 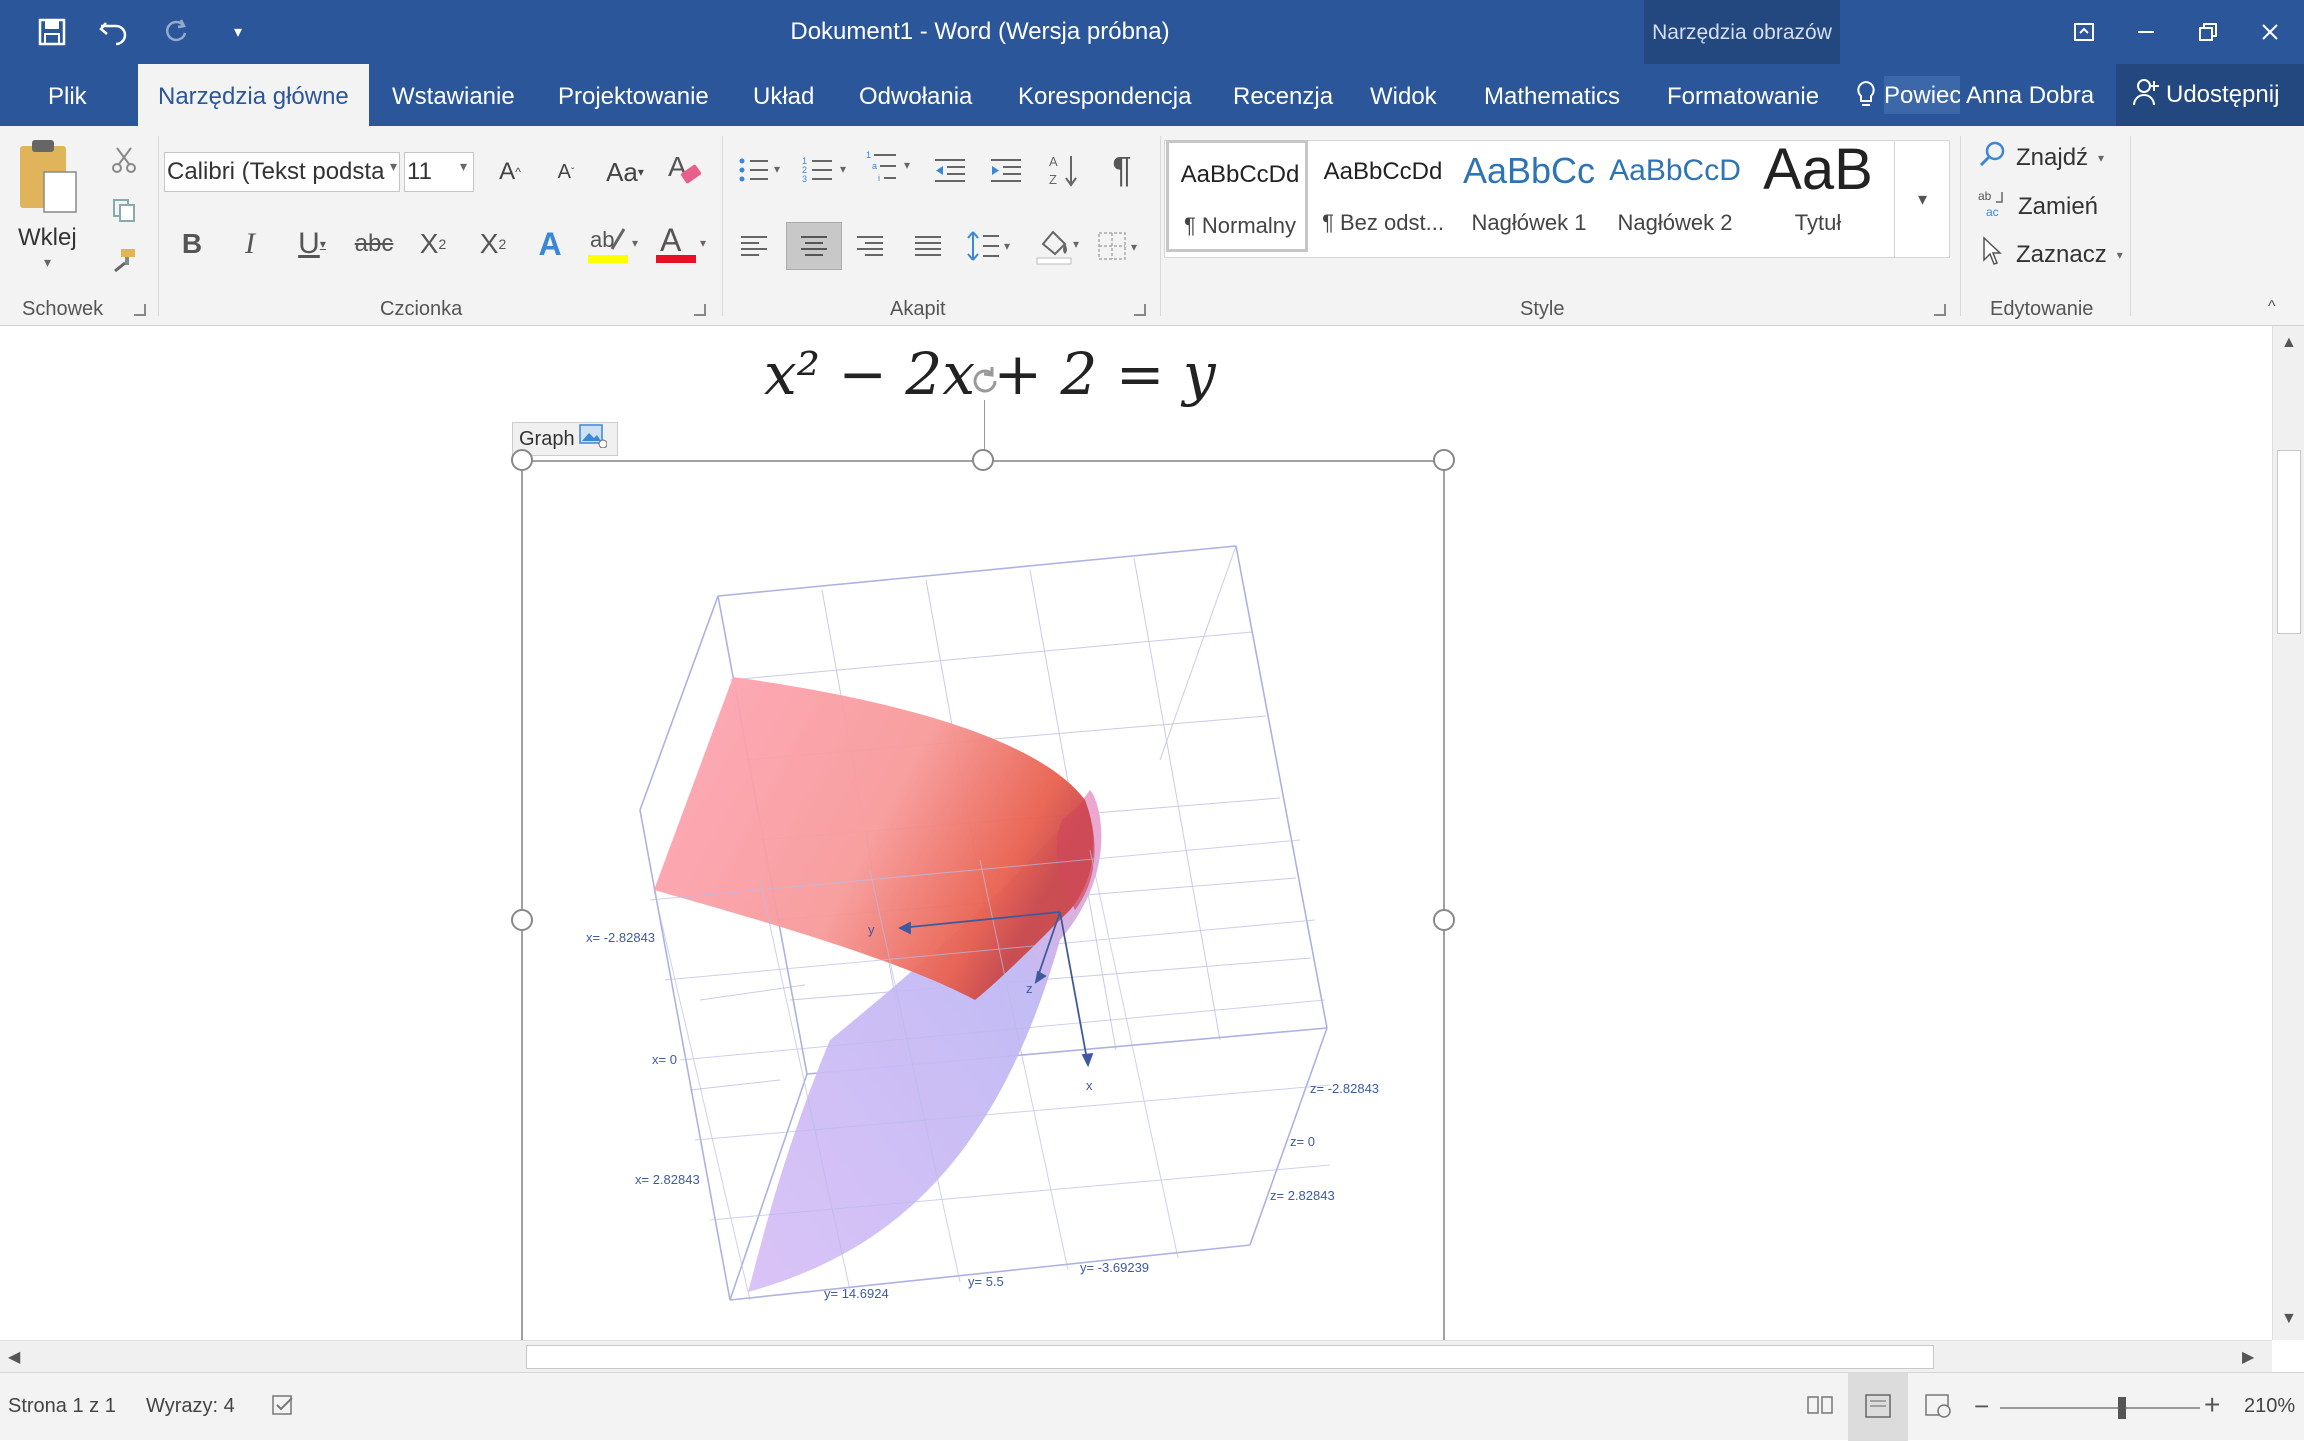 I want to click on minimize-icon, so click(x=2146, y=32).